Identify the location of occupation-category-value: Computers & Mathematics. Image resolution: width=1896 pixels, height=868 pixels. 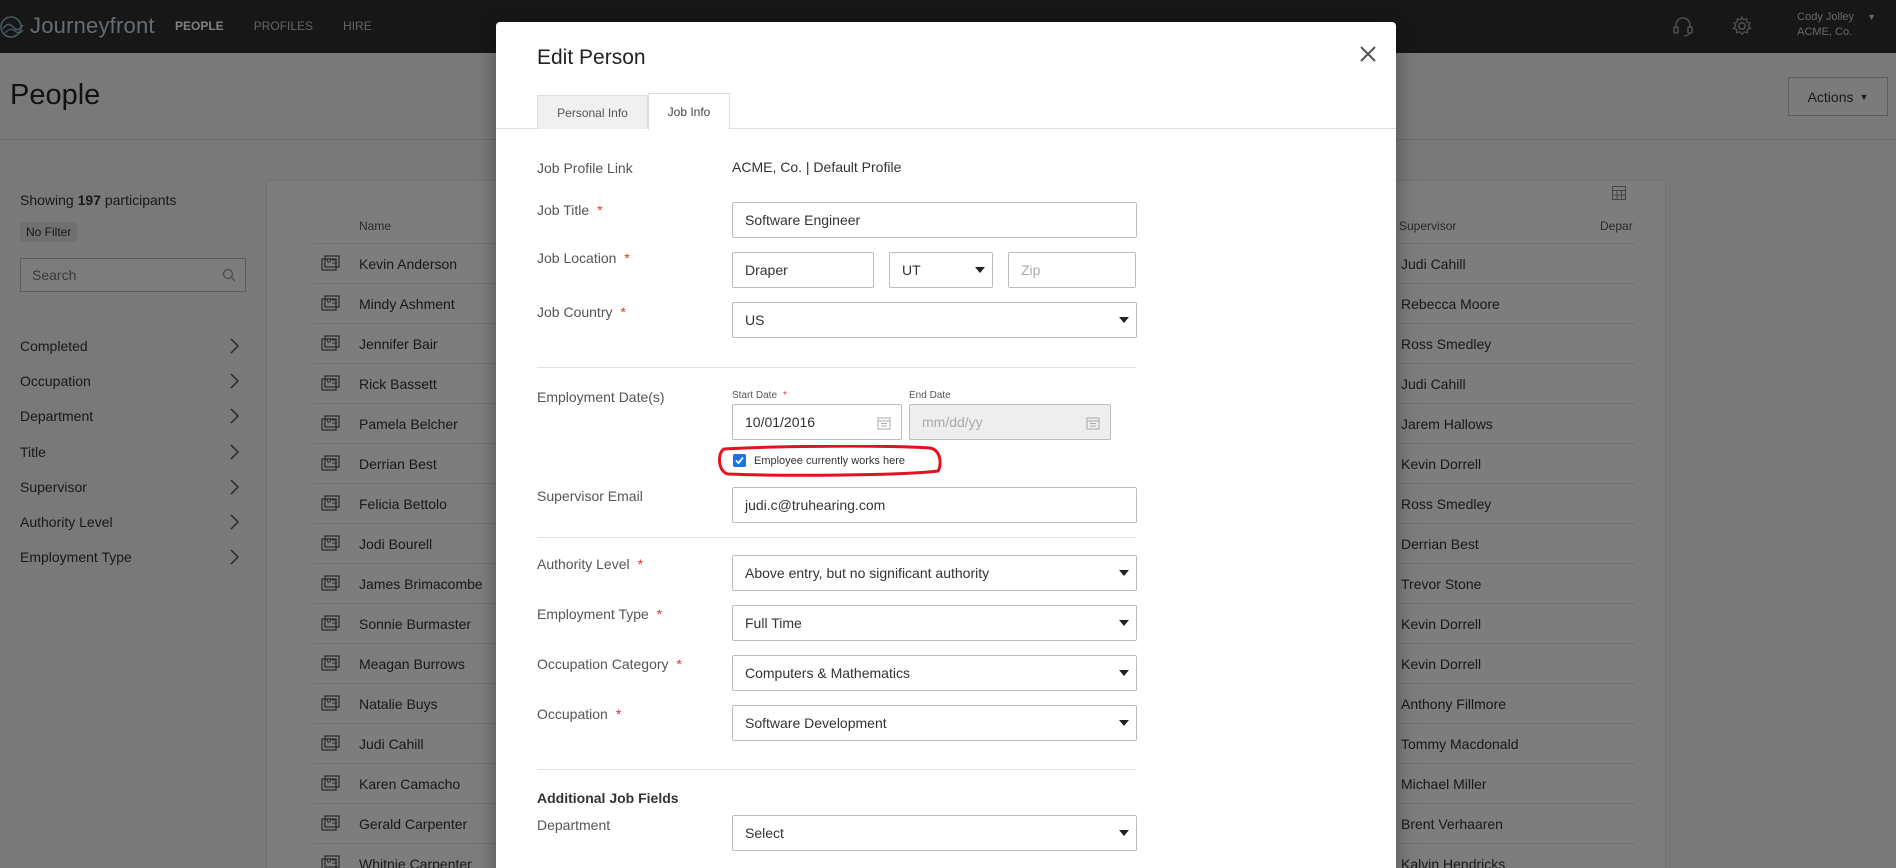
(827, 673).